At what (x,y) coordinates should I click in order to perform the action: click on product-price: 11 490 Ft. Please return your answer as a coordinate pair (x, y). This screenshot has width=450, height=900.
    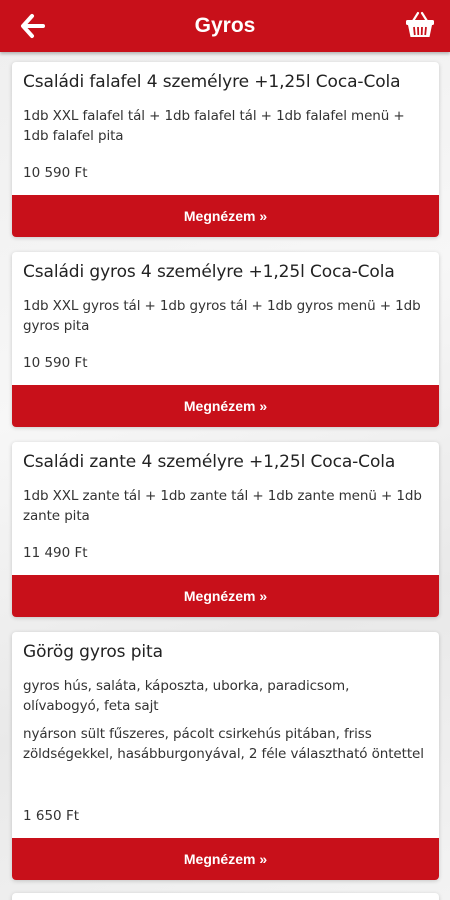
    Looking at the image, I should click on (55, 553).